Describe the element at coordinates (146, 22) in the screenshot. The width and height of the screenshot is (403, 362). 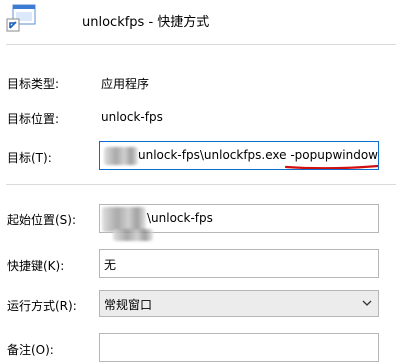
I see `shortcut-title: unlockfps - 快捷方式` at that location.